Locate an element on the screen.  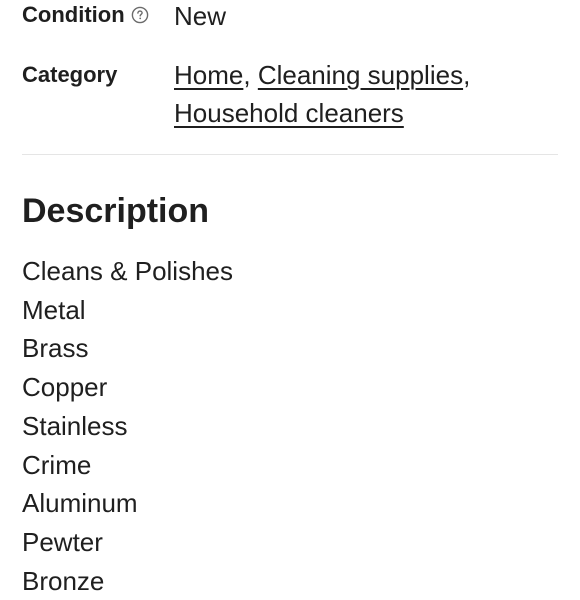
description-line: Bronze is located at coordinates (63, 580).